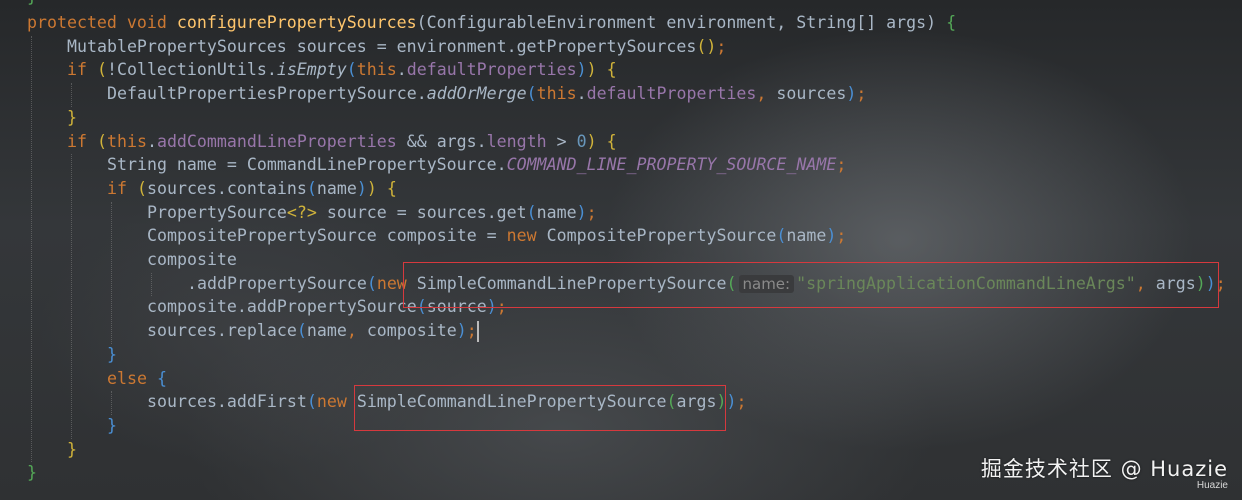  What do you see at coordinates (282, 307) in the screenshot?
I see `code-token: composite.addPropertySource` at bounding box center [282, 307].